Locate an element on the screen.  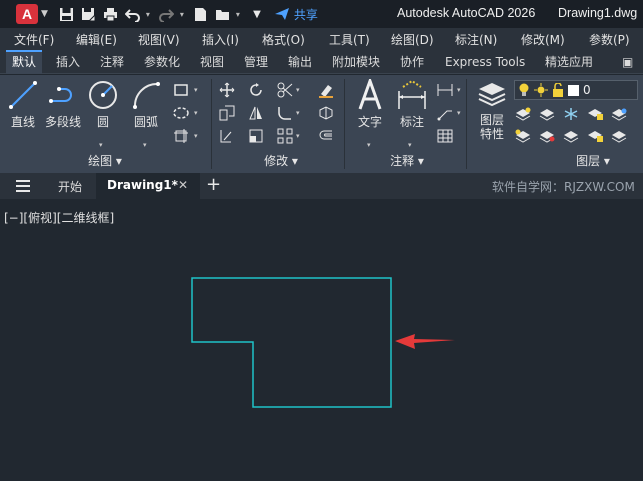
tab-addins: 附加模块 is located at coordinates (356, 62).